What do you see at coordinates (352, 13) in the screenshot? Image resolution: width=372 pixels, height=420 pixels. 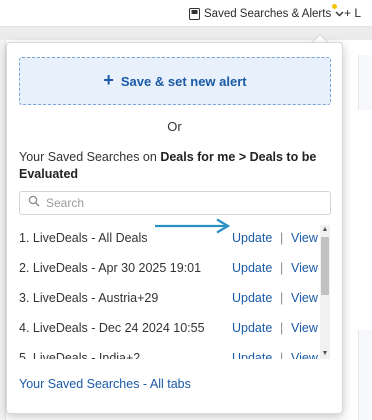 I see `add-button: + L` at bounding box center [352, 13].